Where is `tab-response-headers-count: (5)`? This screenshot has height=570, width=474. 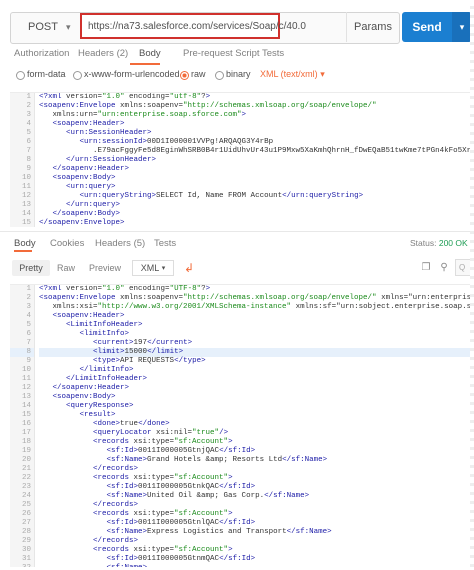 tab-response-headers-count: (5) is located at coordinates (139, 243).